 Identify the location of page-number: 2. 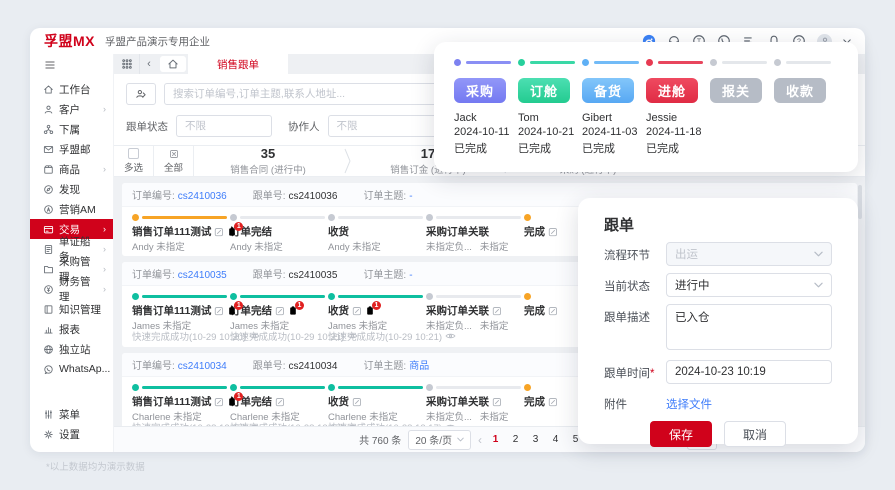
(515, 439).